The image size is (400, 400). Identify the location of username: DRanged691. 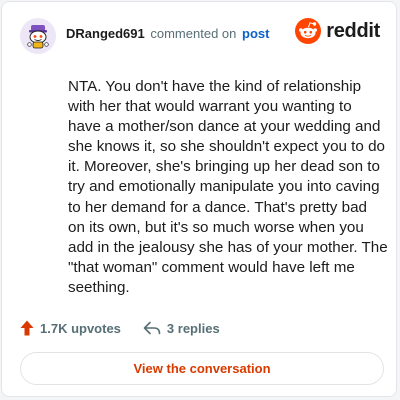
(105, 33).